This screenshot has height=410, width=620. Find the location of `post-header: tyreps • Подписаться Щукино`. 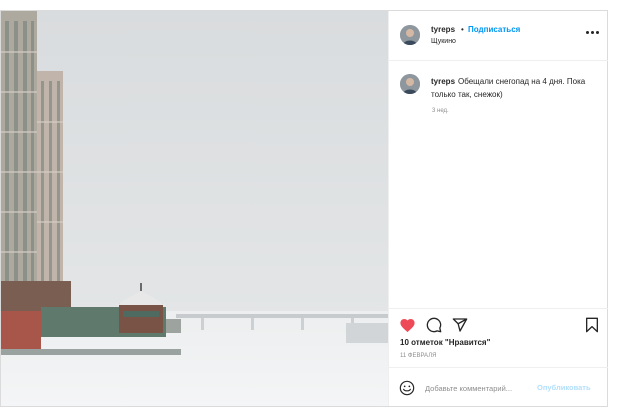

post-header: tyreps • Подписаться Щукино is located at coordinates (498, 36).